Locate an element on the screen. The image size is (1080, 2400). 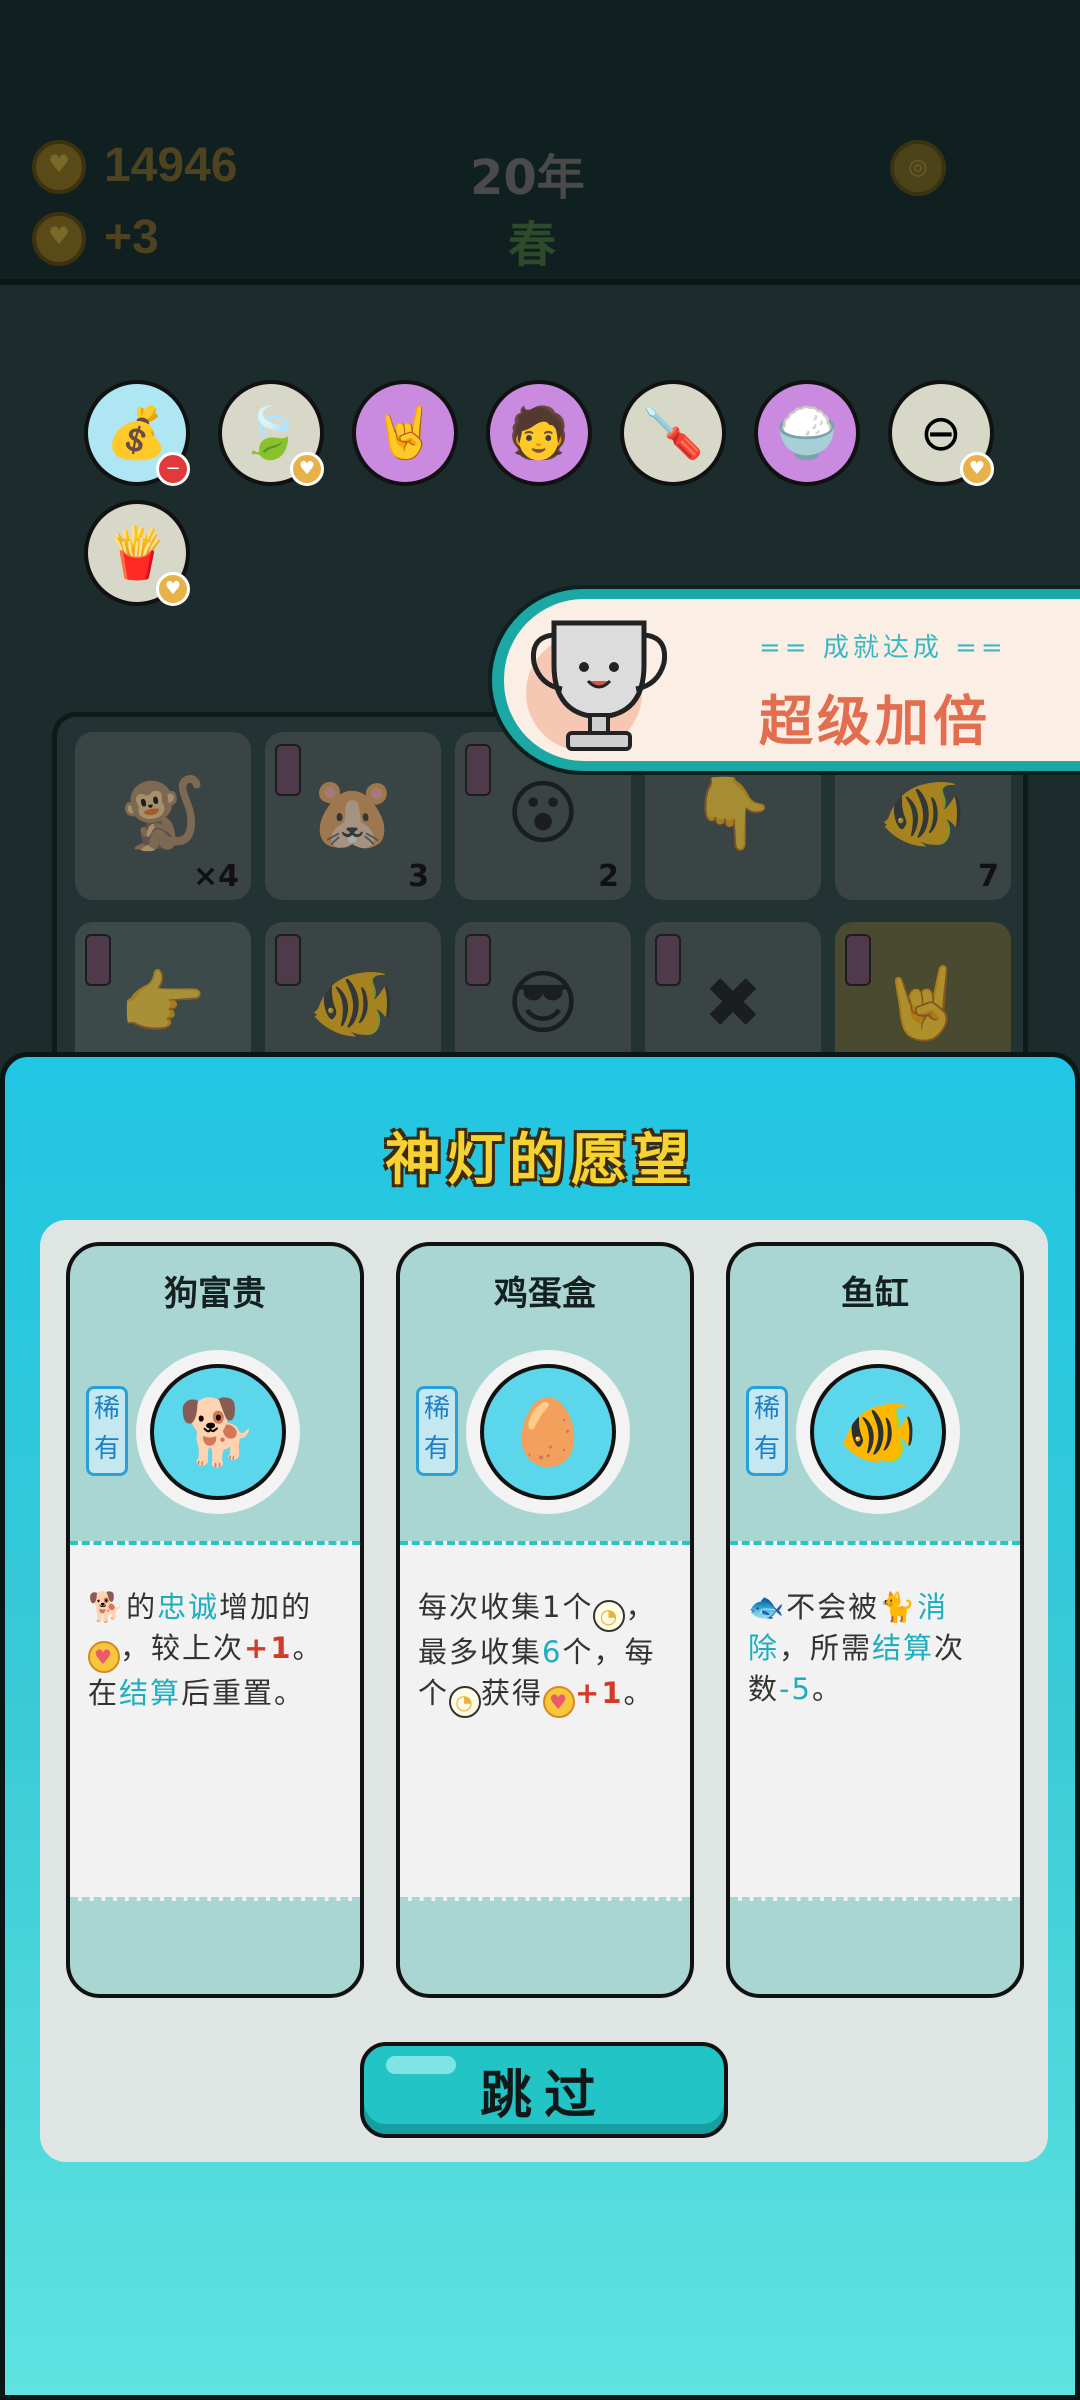
achievement-toast: == 成就达成 == 超级加倍 is located at coordinates (784, 680).